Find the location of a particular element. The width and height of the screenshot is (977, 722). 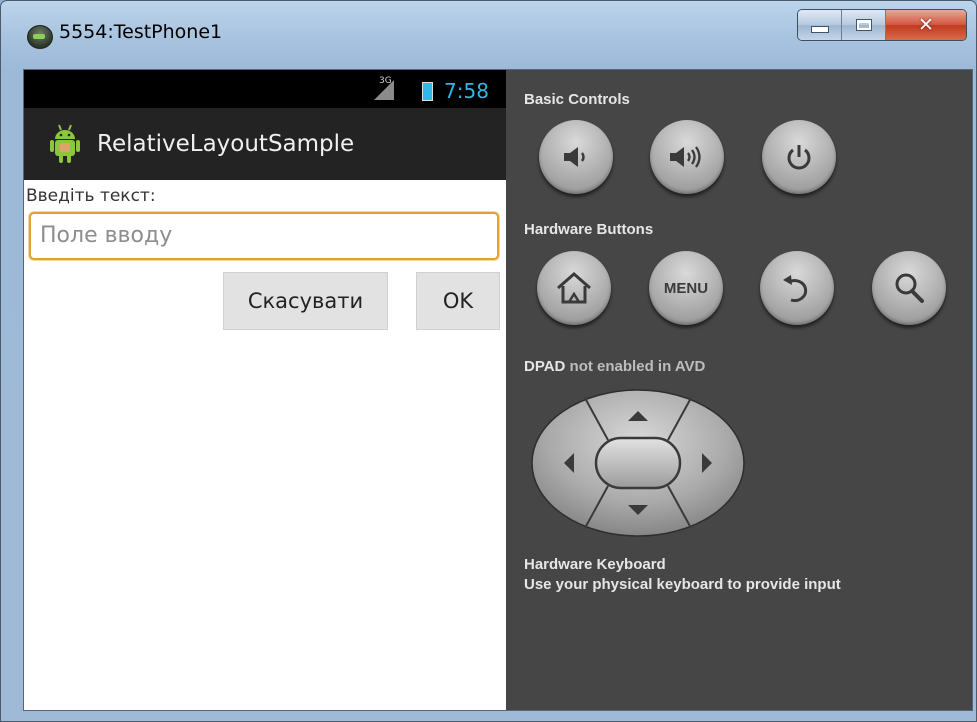

home-icon is located at coordinates (574, 288).